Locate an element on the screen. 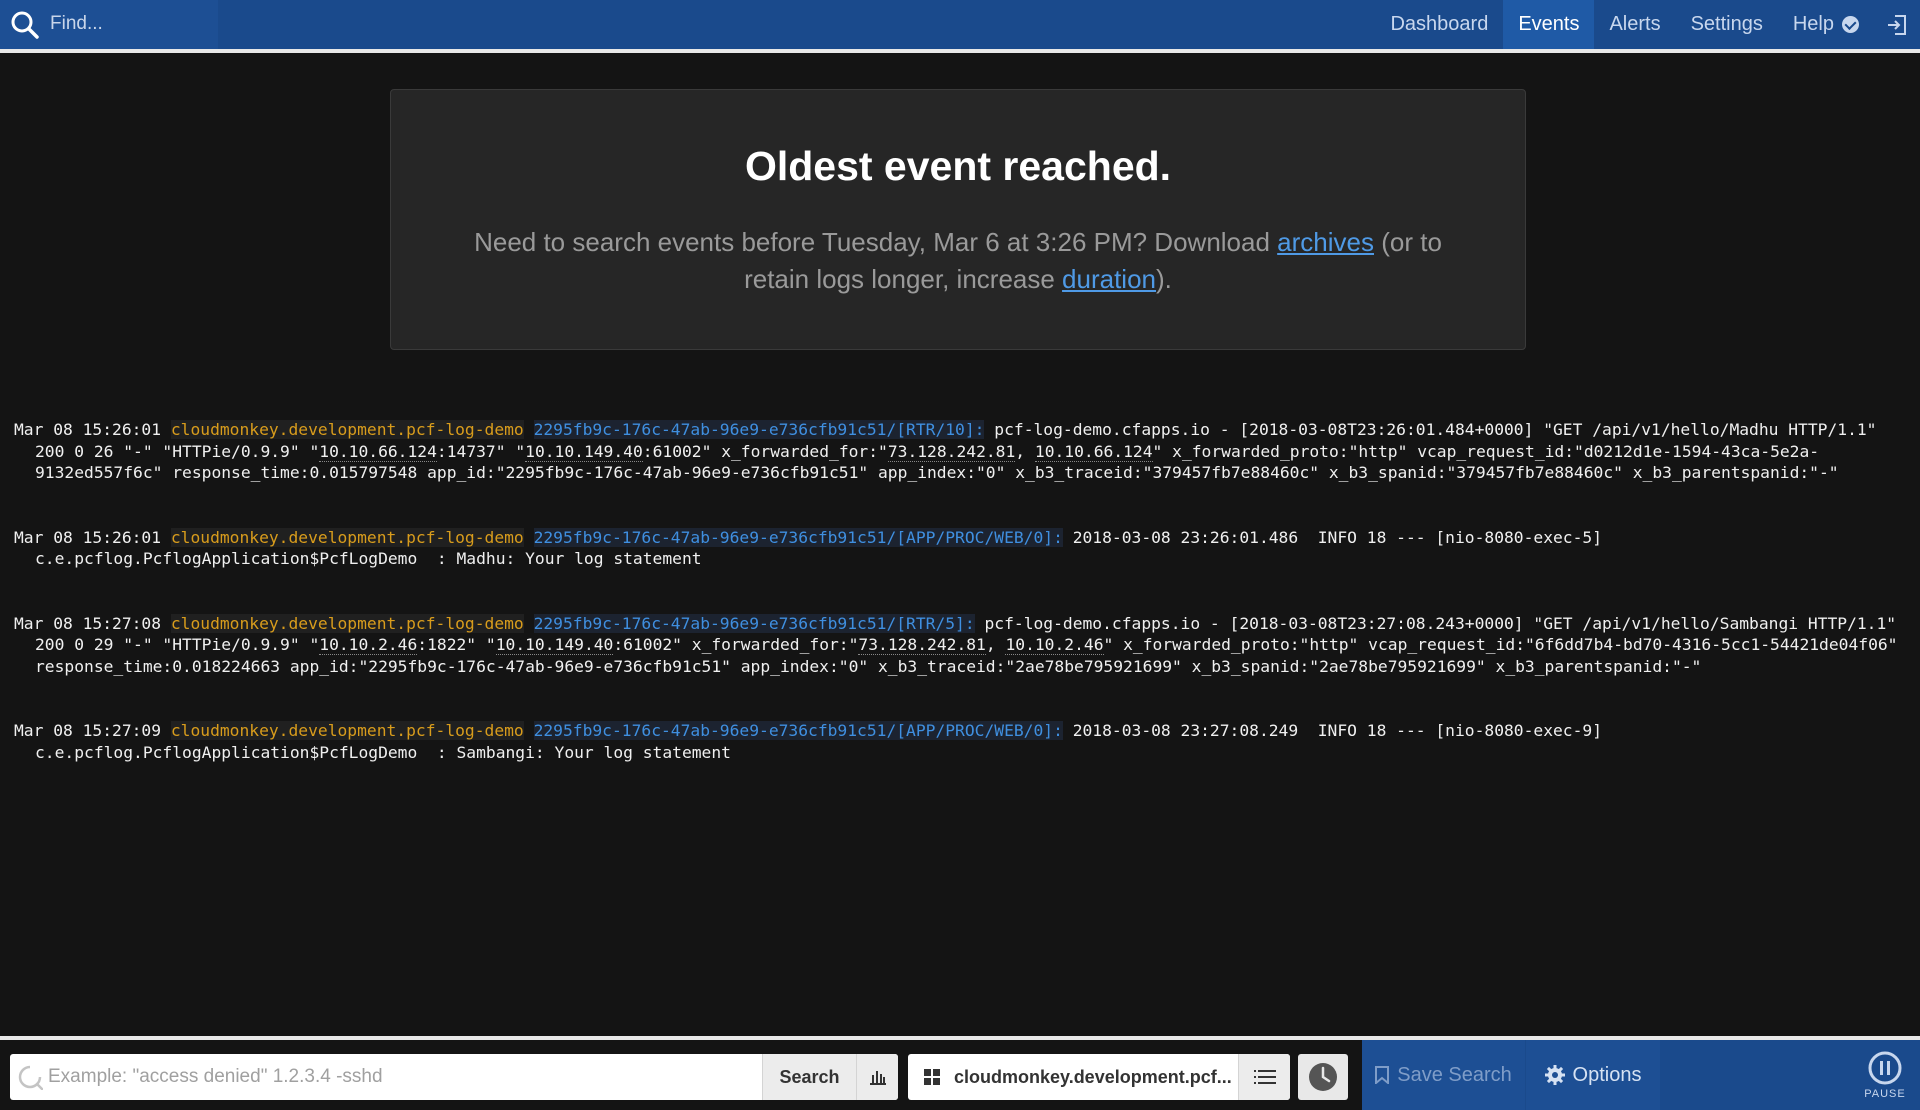 This screenshot has height=1110, width=1920. save-search-button: Save Search is located at coordinates (1443, 1075).